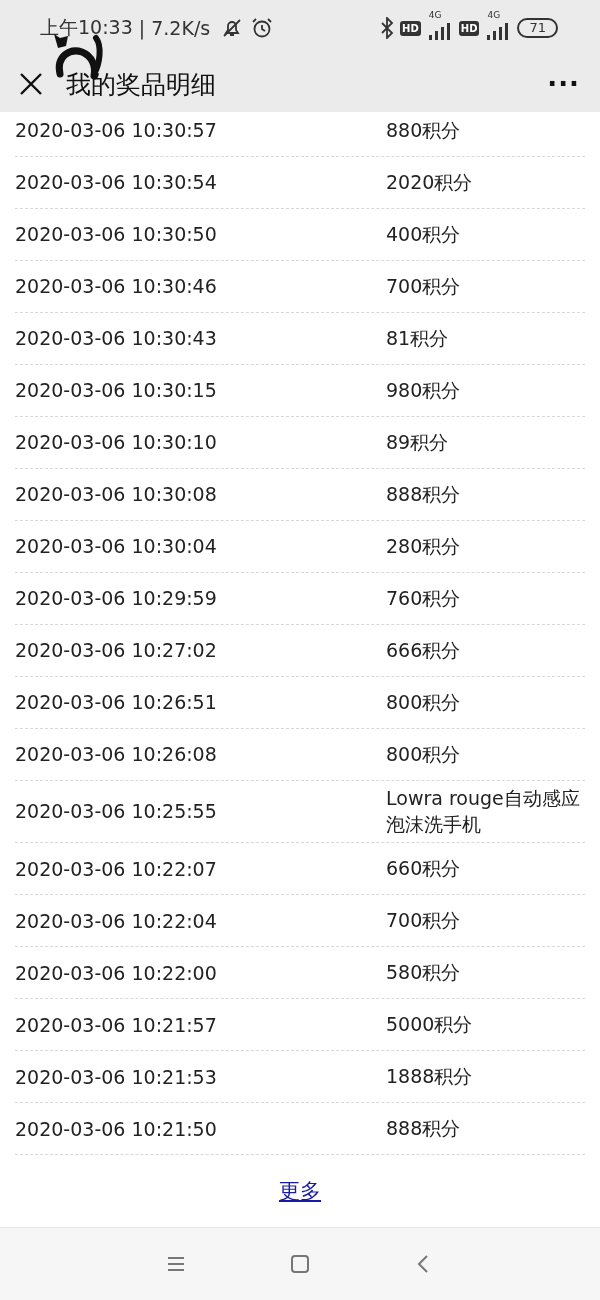  What do you see at coordinates (116, 598) in the screenshot?
I see `record-time: 2020-03-06 10:29:59` at bounding box center [116, 598].